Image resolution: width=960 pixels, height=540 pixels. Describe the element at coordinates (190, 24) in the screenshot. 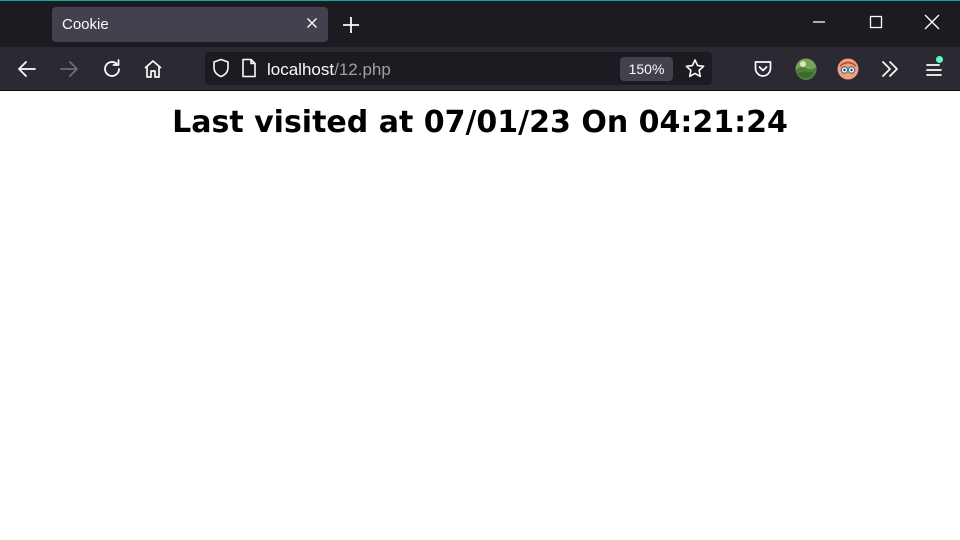

I see `tab-cookie: Cookie` at that location.